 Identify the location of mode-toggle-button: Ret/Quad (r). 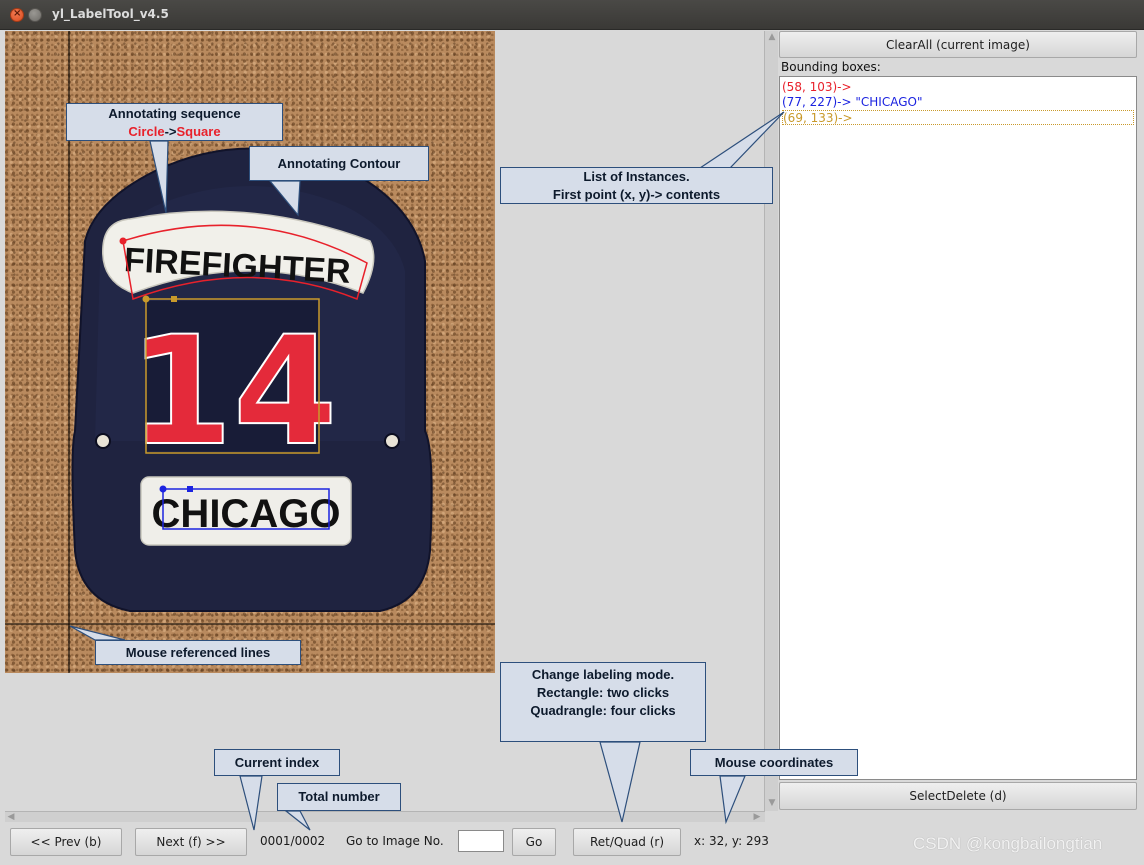
(627, 842).